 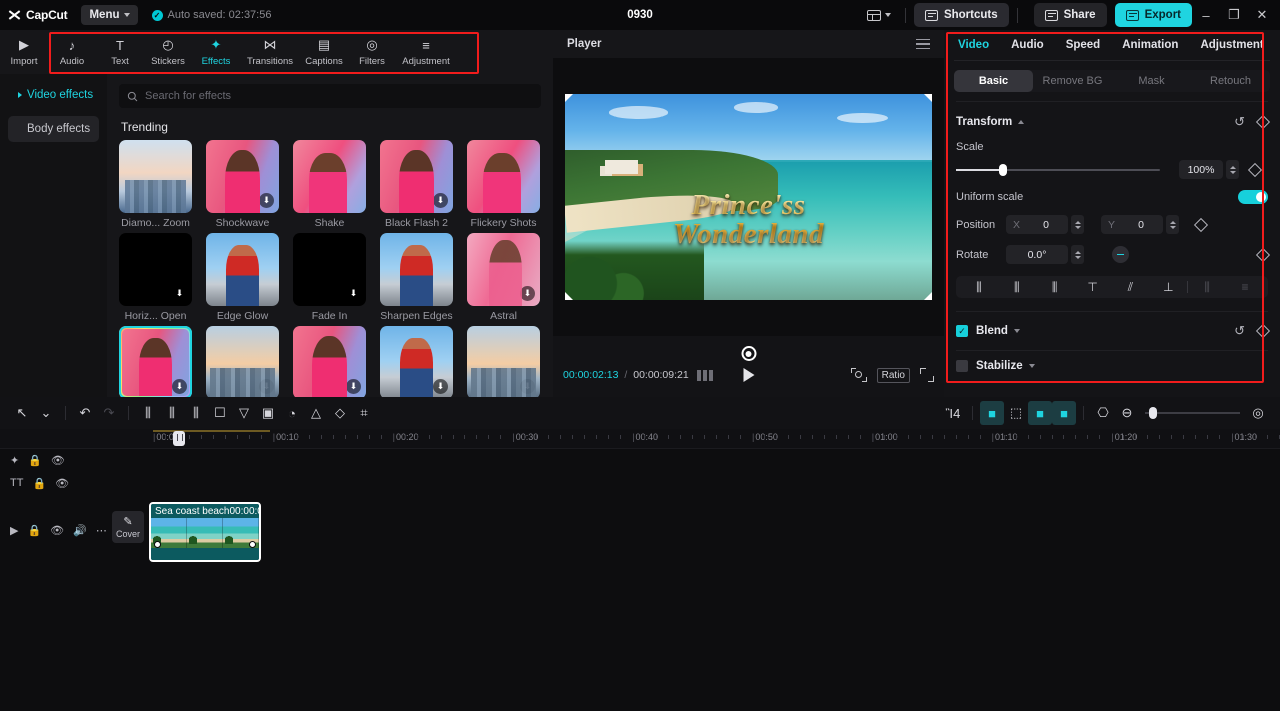 I want to click on nav-item-text: T Text, so click(x=120, y=52).